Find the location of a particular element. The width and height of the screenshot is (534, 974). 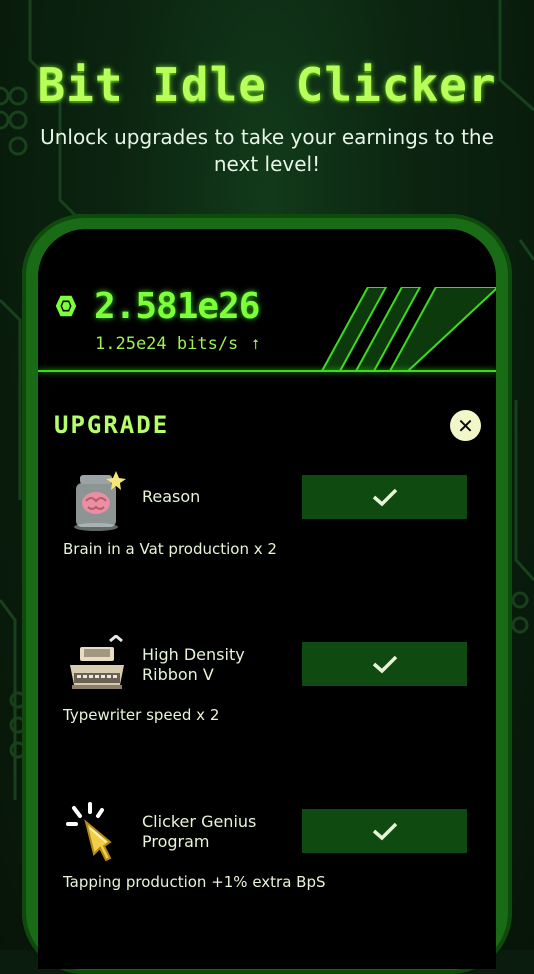

upgrade-name: High Density Ribbon V is located at coordinates (193, 664).